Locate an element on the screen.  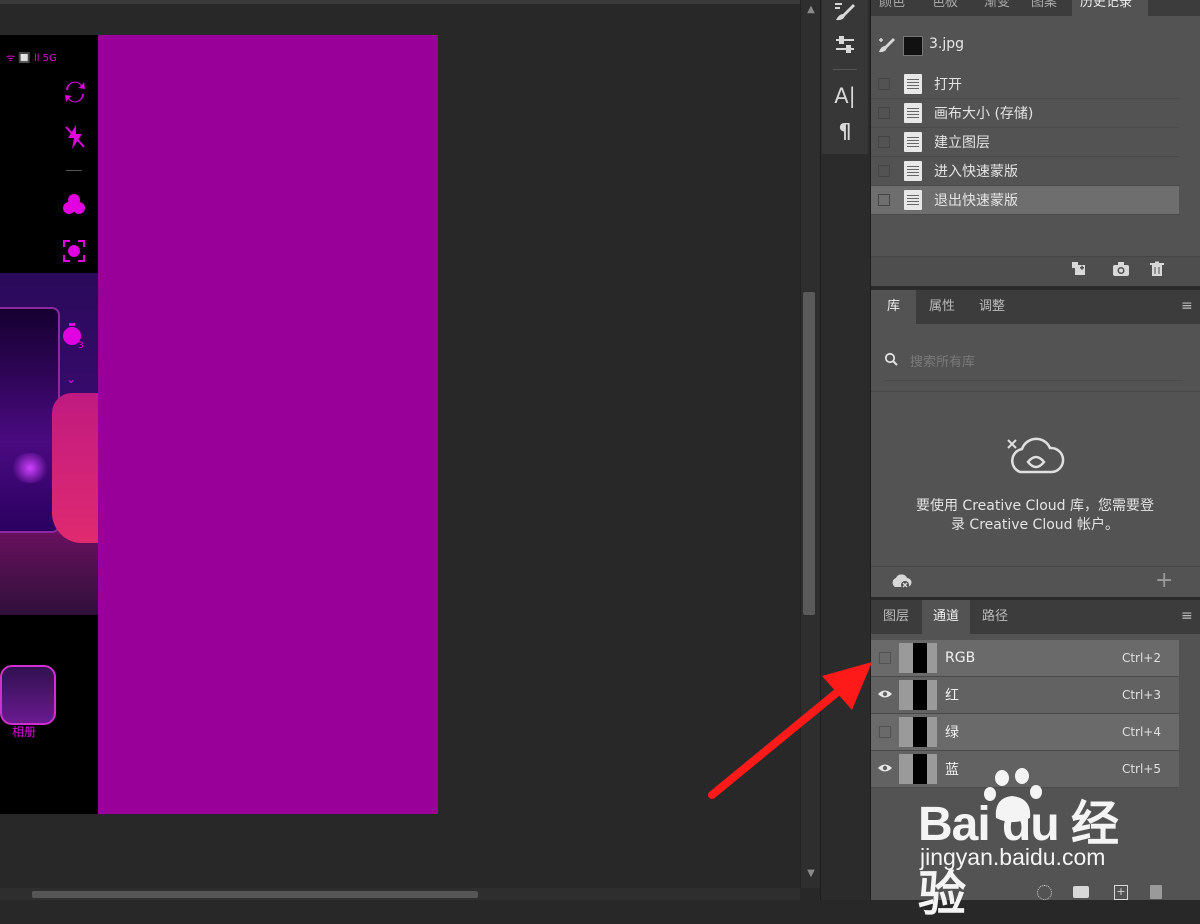
channel-row-green: 绿 Ctrl+4 is located at coordinates (1025, 732).